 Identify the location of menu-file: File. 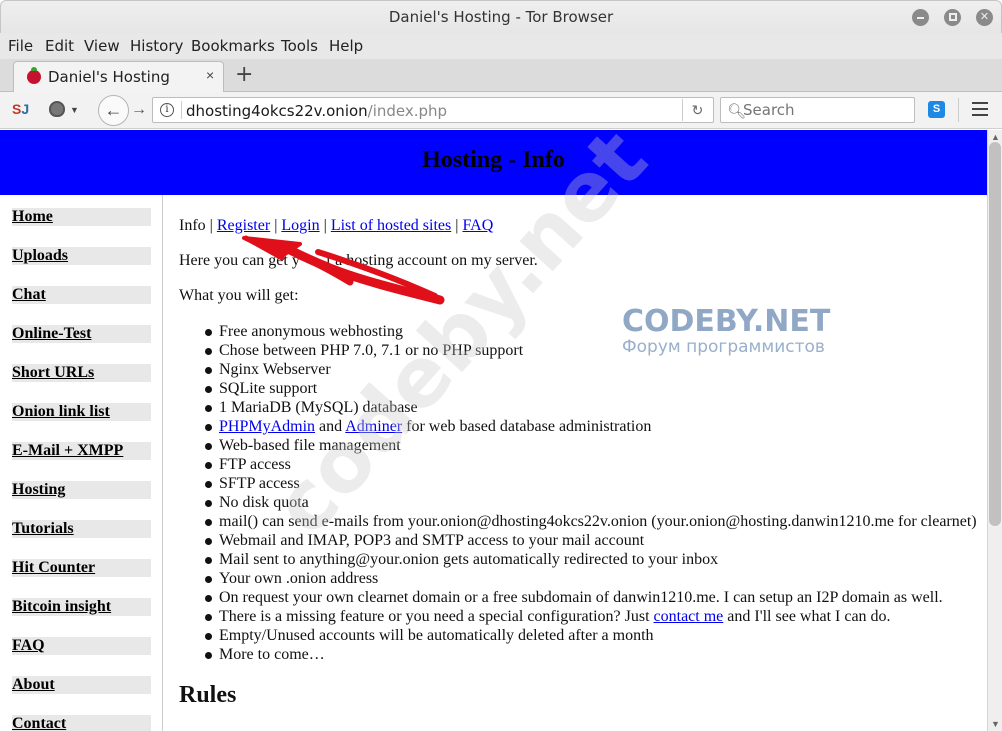
(20, 46).